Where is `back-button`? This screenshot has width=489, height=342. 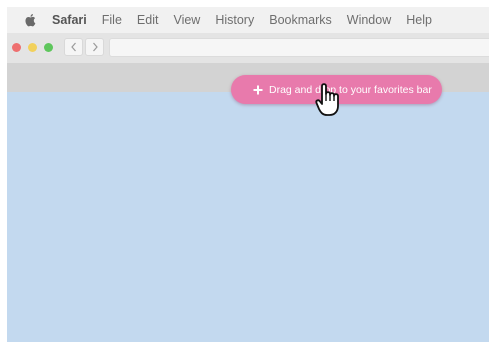 back-button is located at coordinates (73, 47).